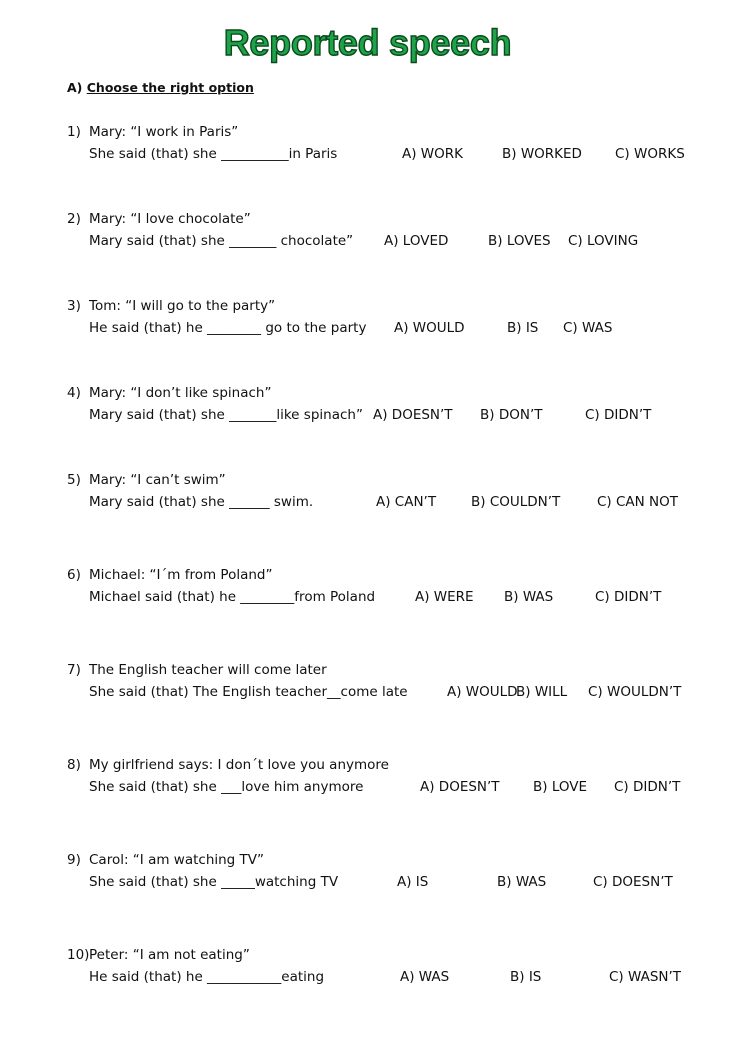  I want to click on answer-option: B) DON’T, so click(511, 415).